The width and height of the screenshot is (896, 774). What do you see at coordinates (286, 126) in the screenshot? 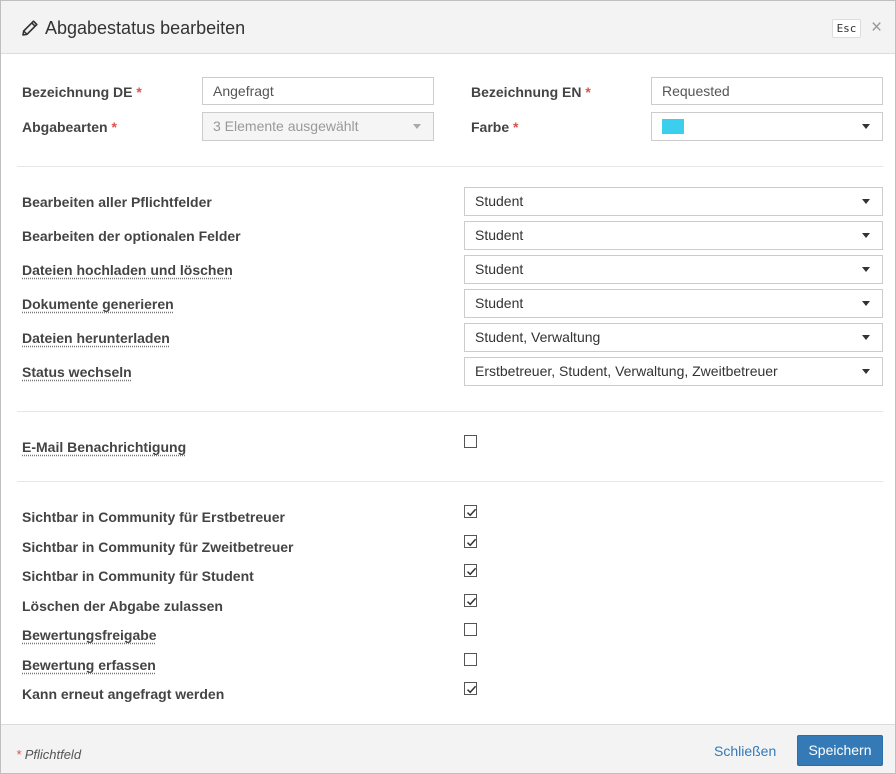
I see `submission-types-value: 3 Elemente ausgewählt` at bounding box center [286, 126].